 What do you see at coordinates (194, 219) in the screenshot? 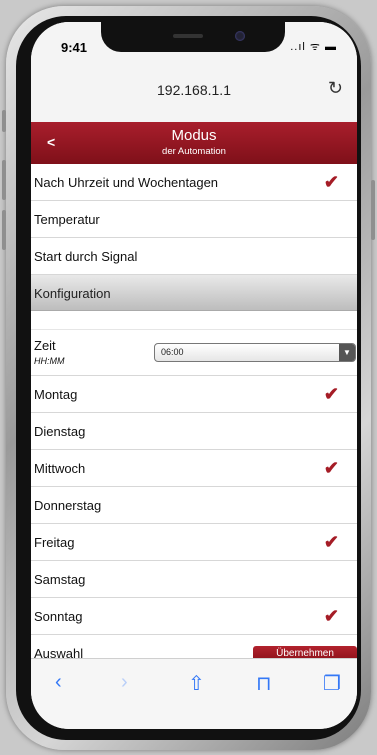
I see `mode-option: Temperatur` at bounding box center [194, 219].